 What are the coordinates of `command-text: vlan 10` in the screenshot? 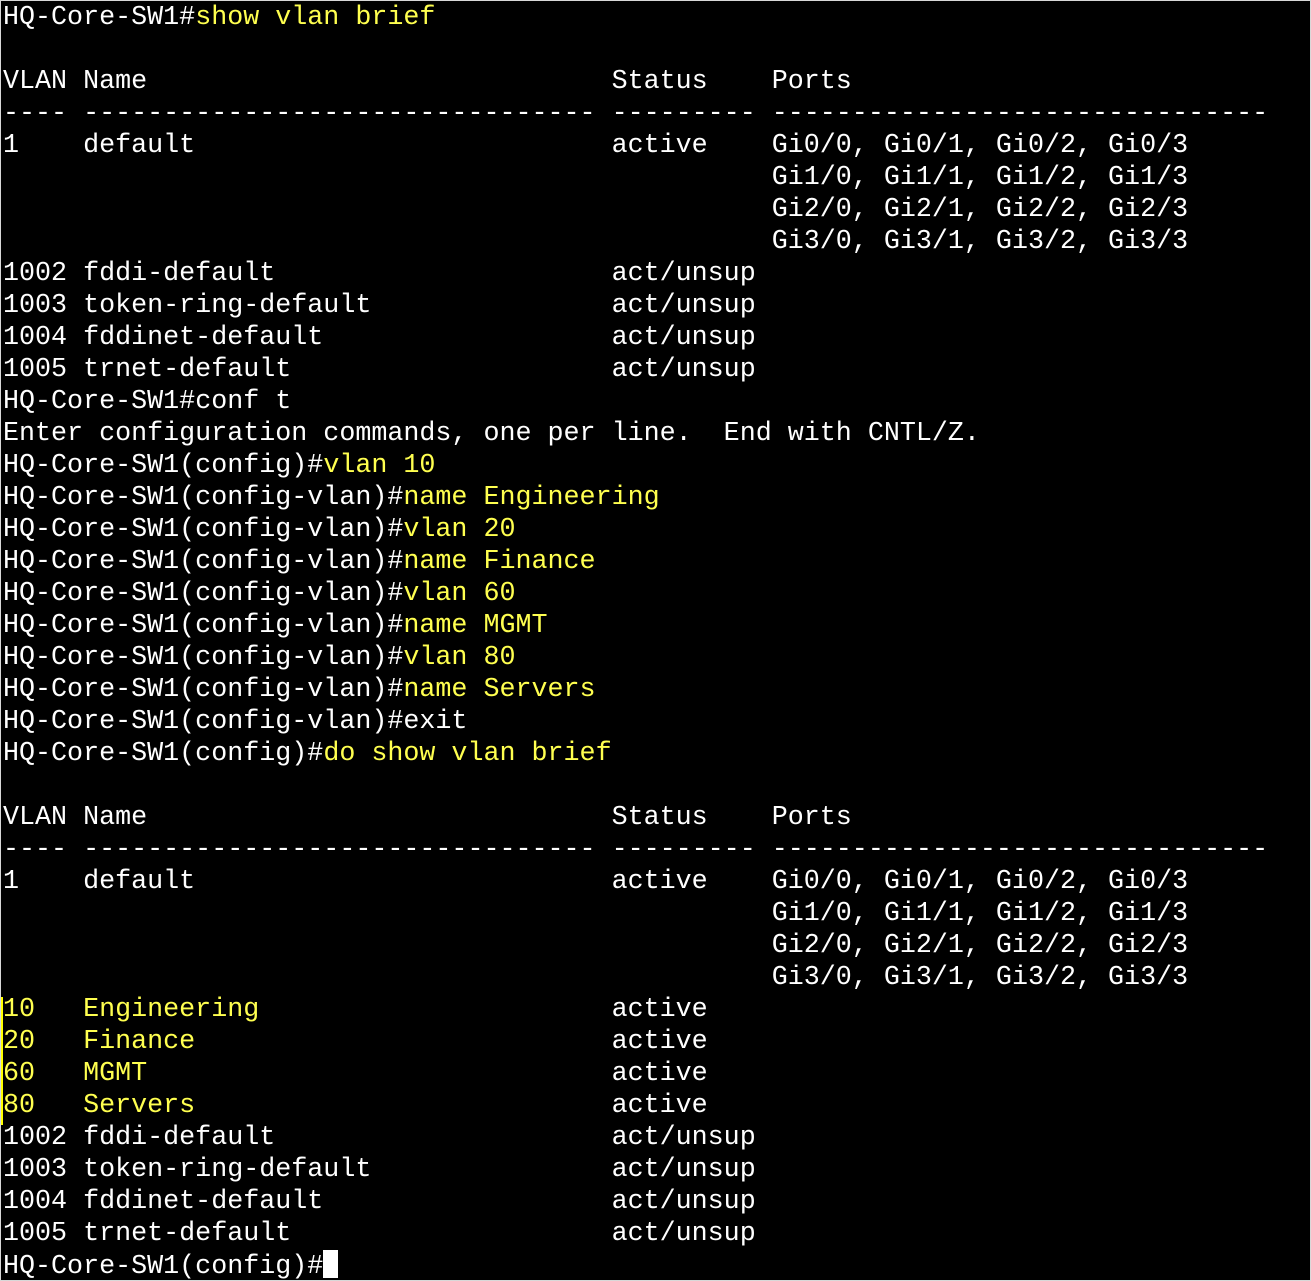 It's located at (379, 466).